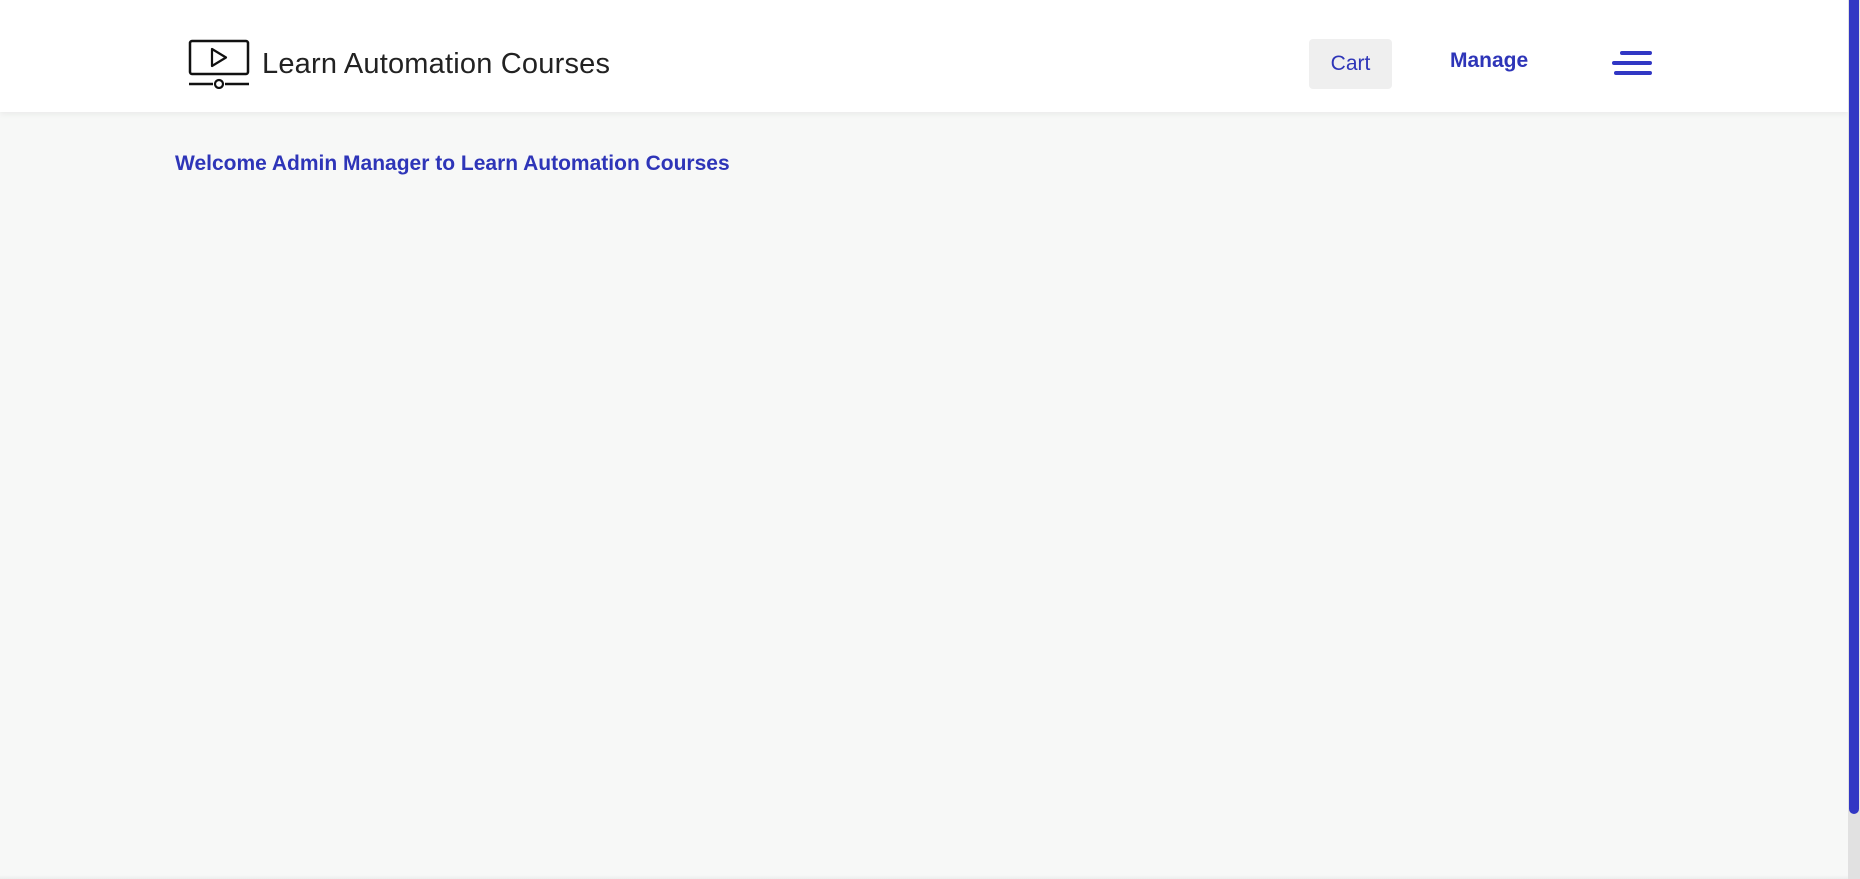 Image resolution: width=1860 pixels, height=879 pixels. Describe the element at coordinates (924, 877) in the screenshot. I see `page-bottom-edge` at that location.